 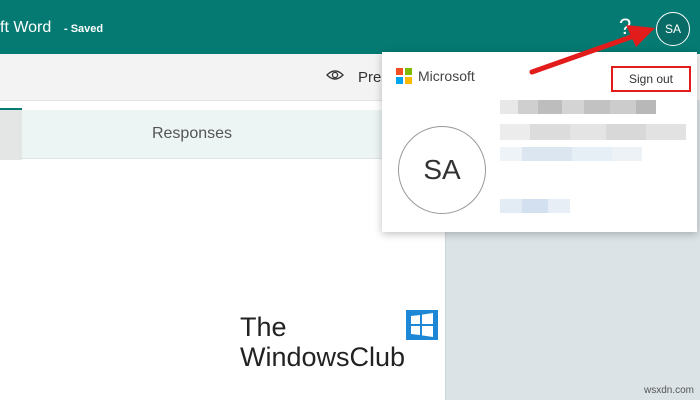 I want to click on app-header: ft Word - Saved ? SA, so click(x=350, y=27).